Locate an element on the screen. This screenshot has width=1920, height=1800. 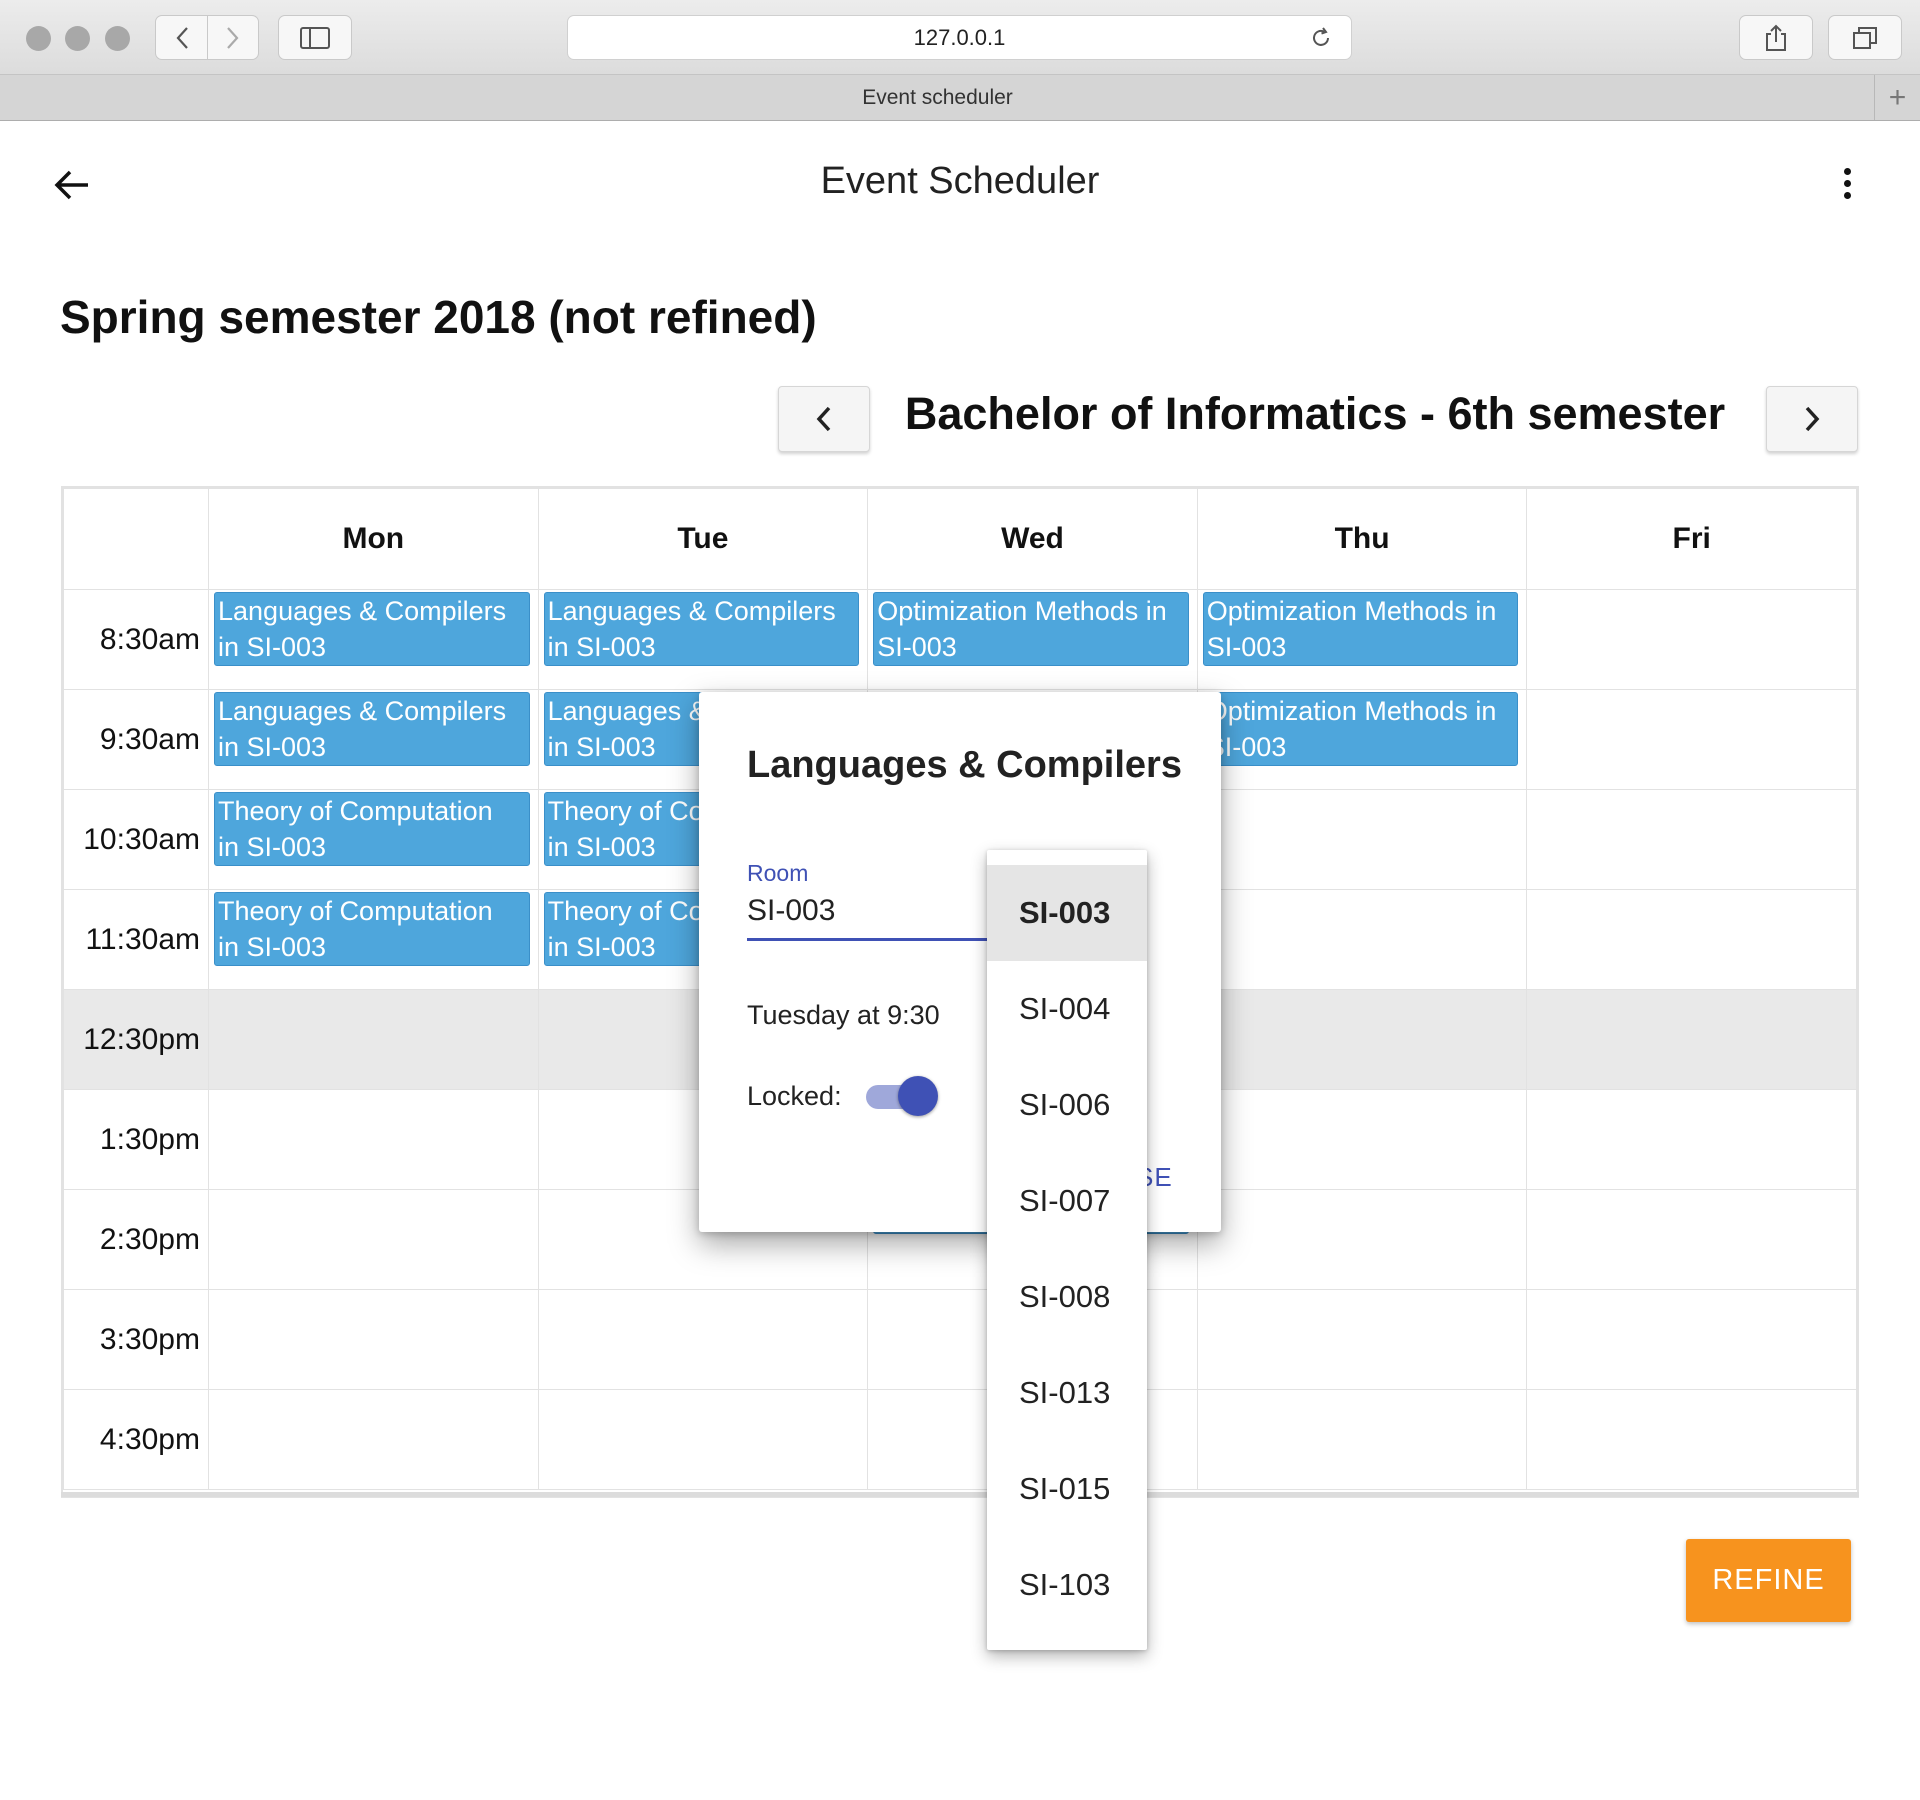
share-icon is located at coordinates (1776, 37).